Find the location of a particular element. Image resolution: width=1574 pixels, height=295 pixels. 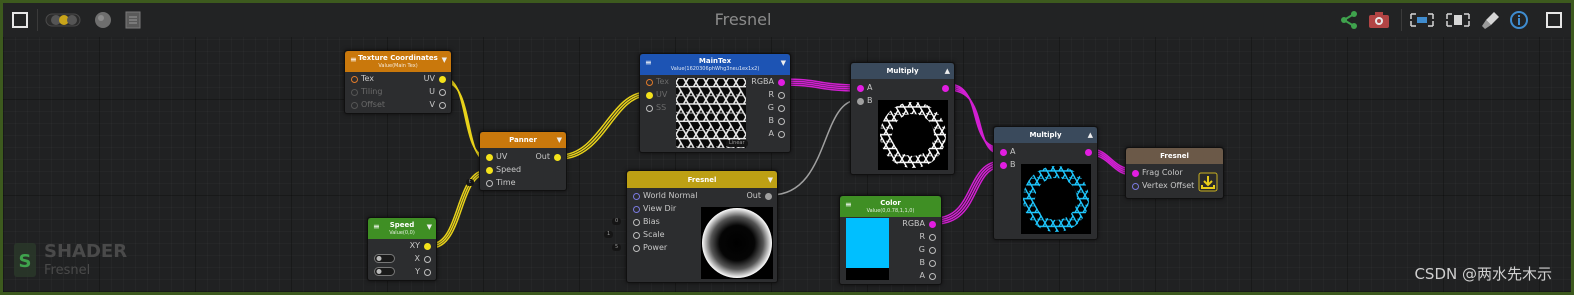

graph-tools-icon is located at coordinates (1422, 20).